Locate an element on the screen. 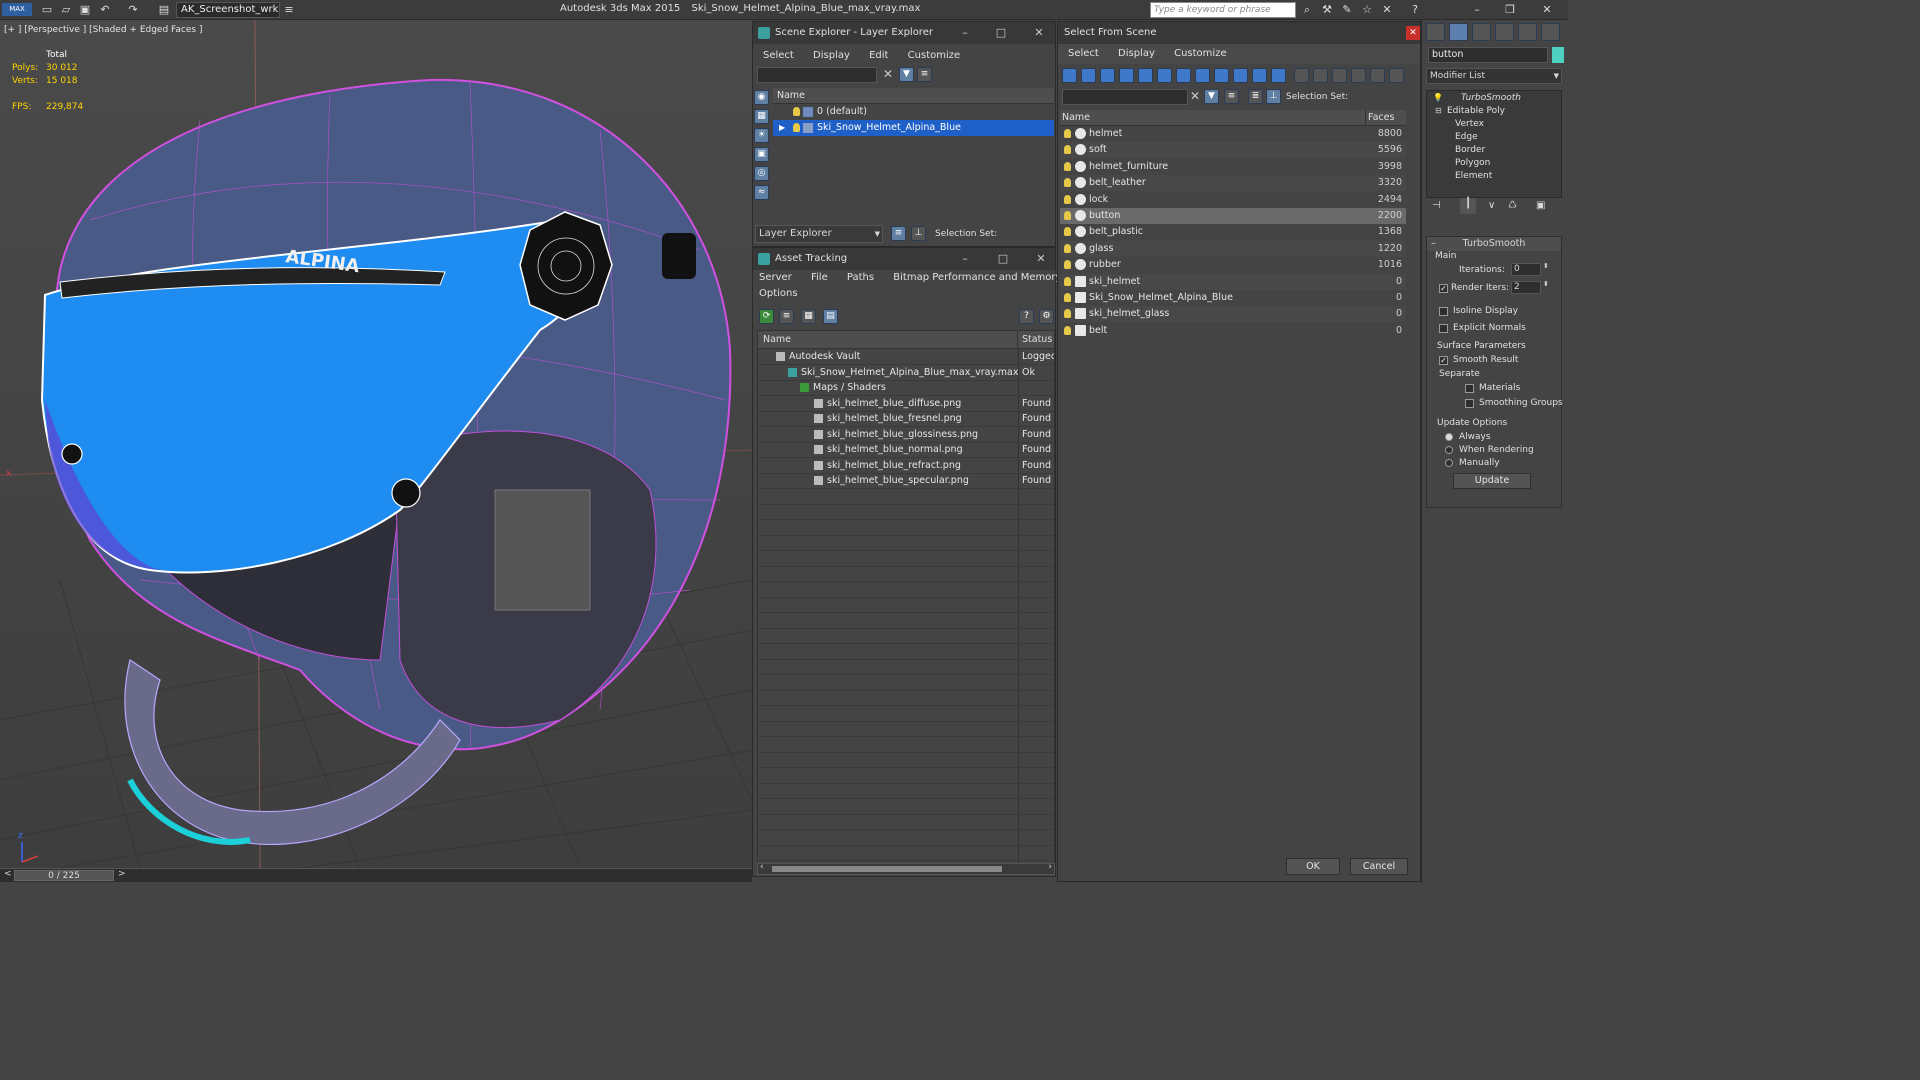 The image size is (1920, 1080). close-x-icon: ✕ is located at coordinates (1387, 9).